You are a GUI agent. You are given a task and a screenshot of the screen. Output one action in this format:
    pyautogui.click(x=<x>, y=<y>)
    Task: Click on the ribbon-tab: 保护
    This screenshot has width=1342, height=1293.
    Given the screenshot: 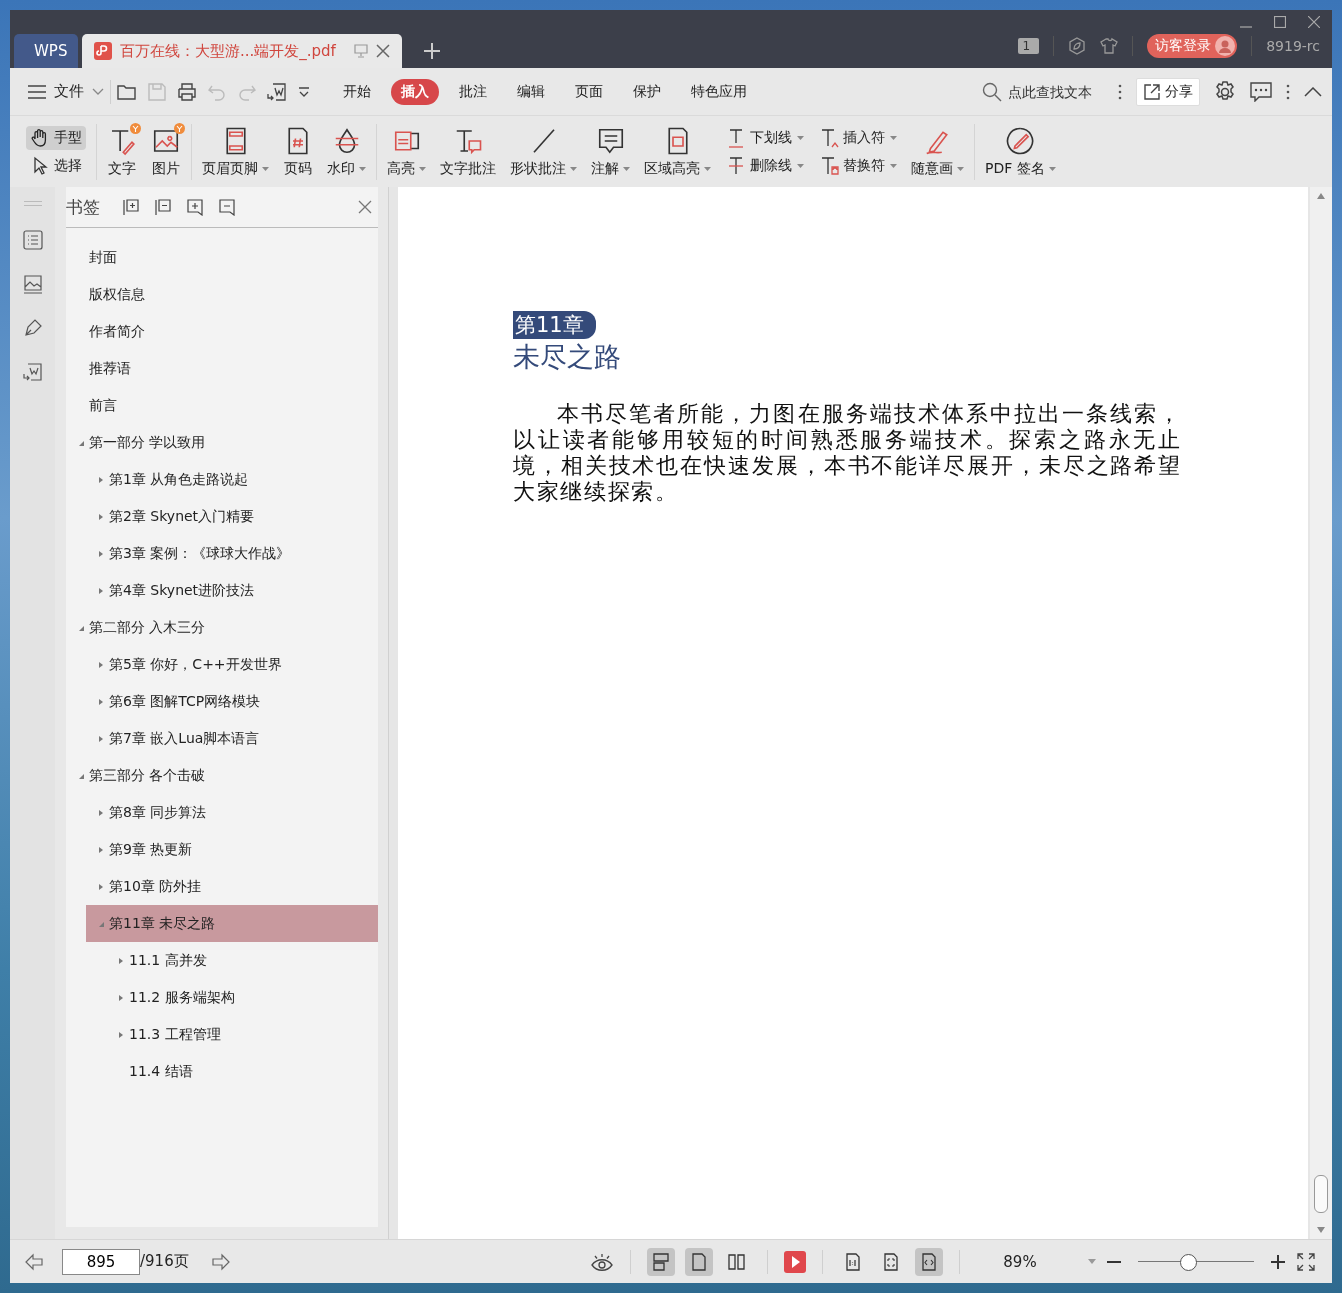 What is the action you would take?
    pyautogui.click(x=647, y=91)
    